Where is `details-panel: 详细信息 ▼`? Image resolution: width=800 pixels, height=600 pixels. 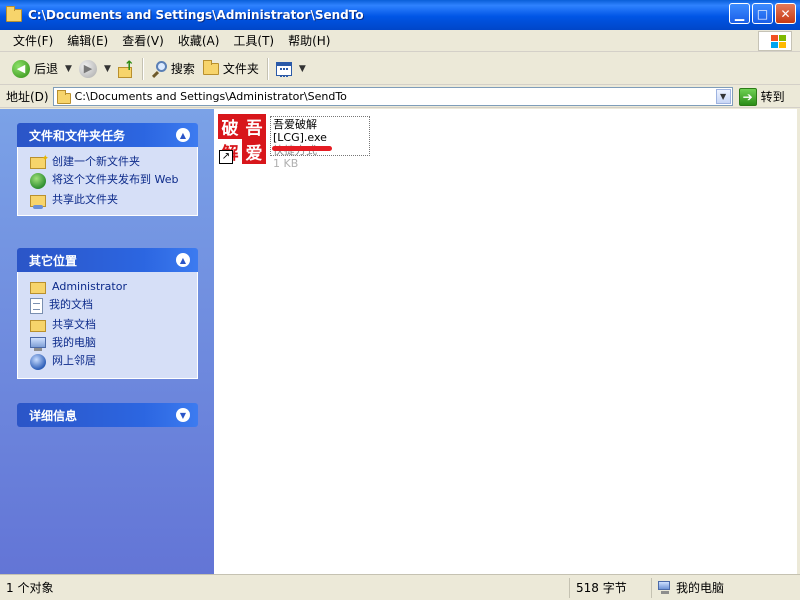
details-panel: 详细信息 ▼ is located at coordinates (107, 415).